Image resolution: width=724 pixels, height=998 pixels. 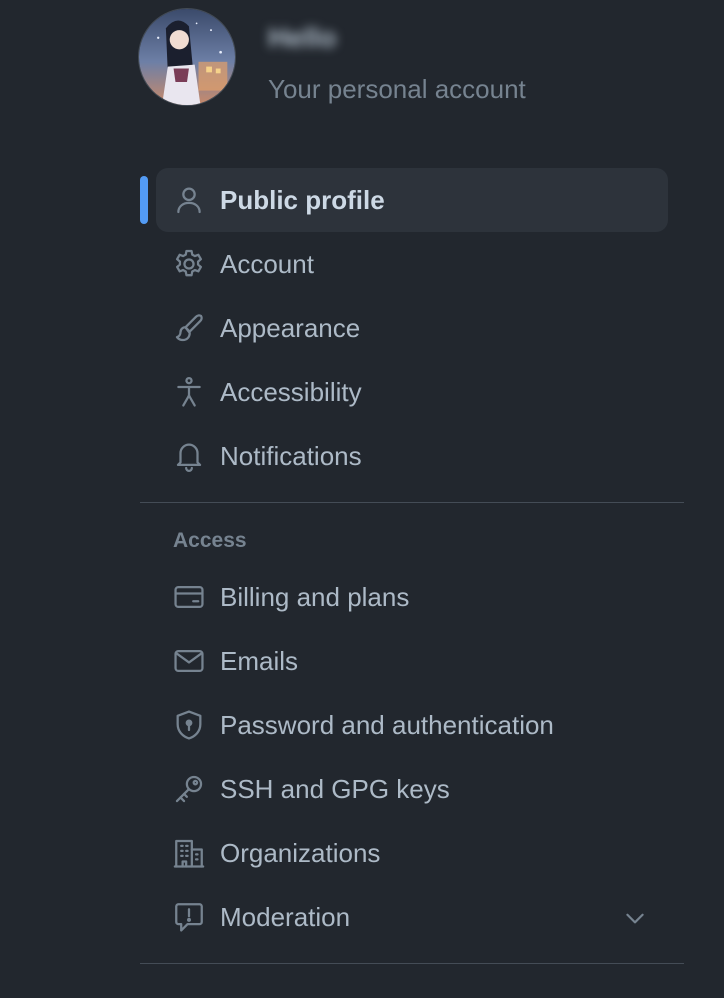 What do you see at coordinates (189, 328) in the screenshot?
I see `paintbrush-icon` at bounding box center [189, 328].